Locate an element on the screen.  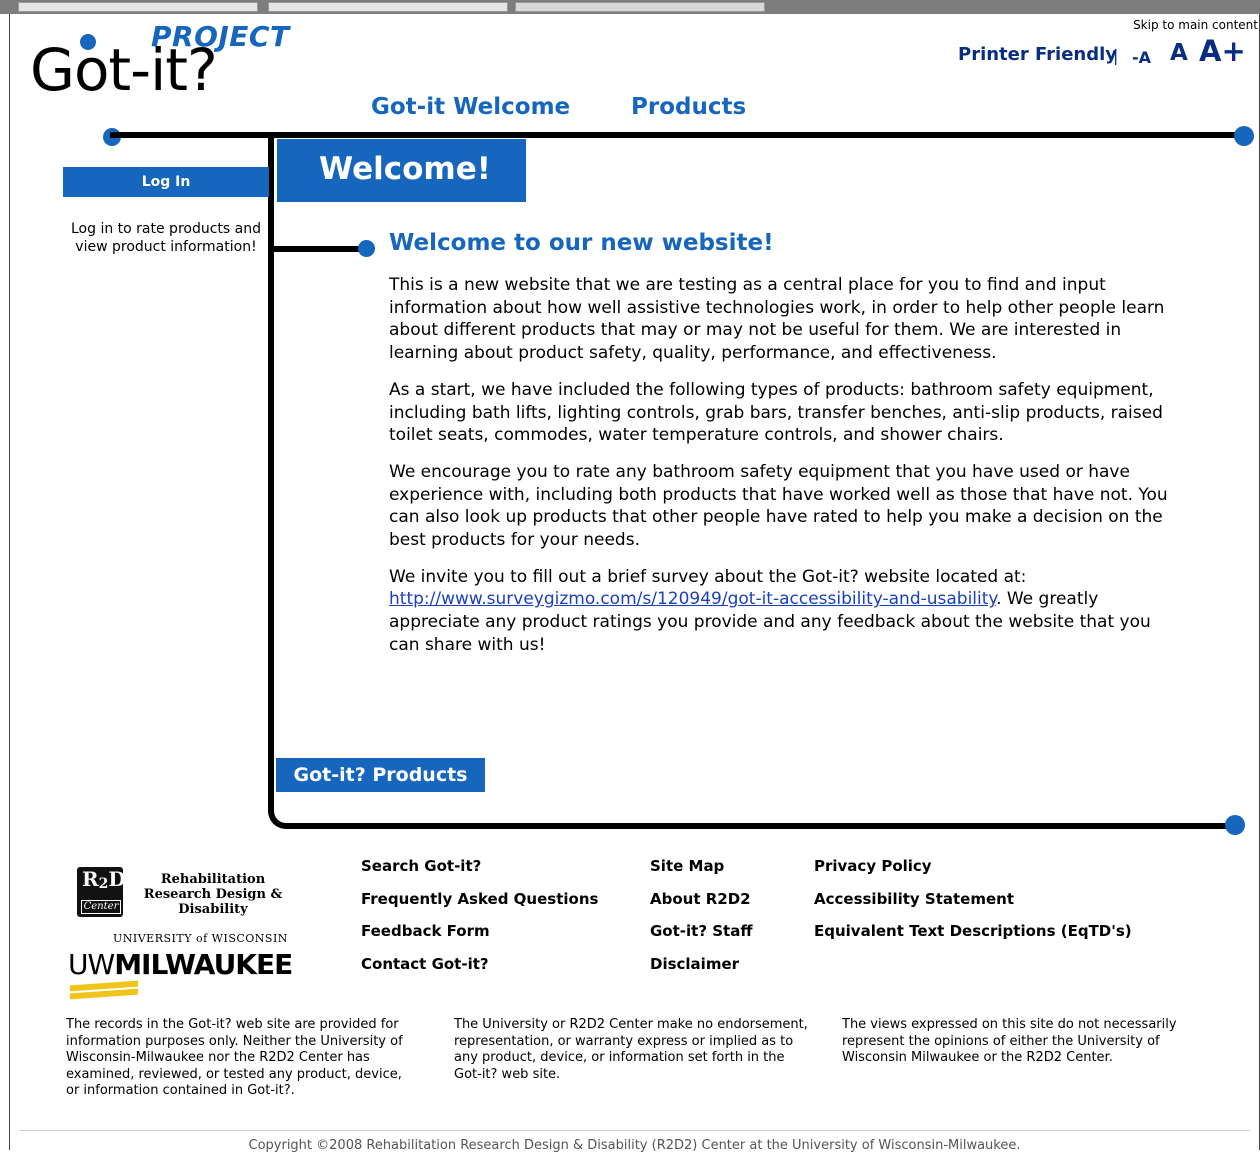
got-it-products-tab: Got-it? Products is located at coordinates (380, 775).